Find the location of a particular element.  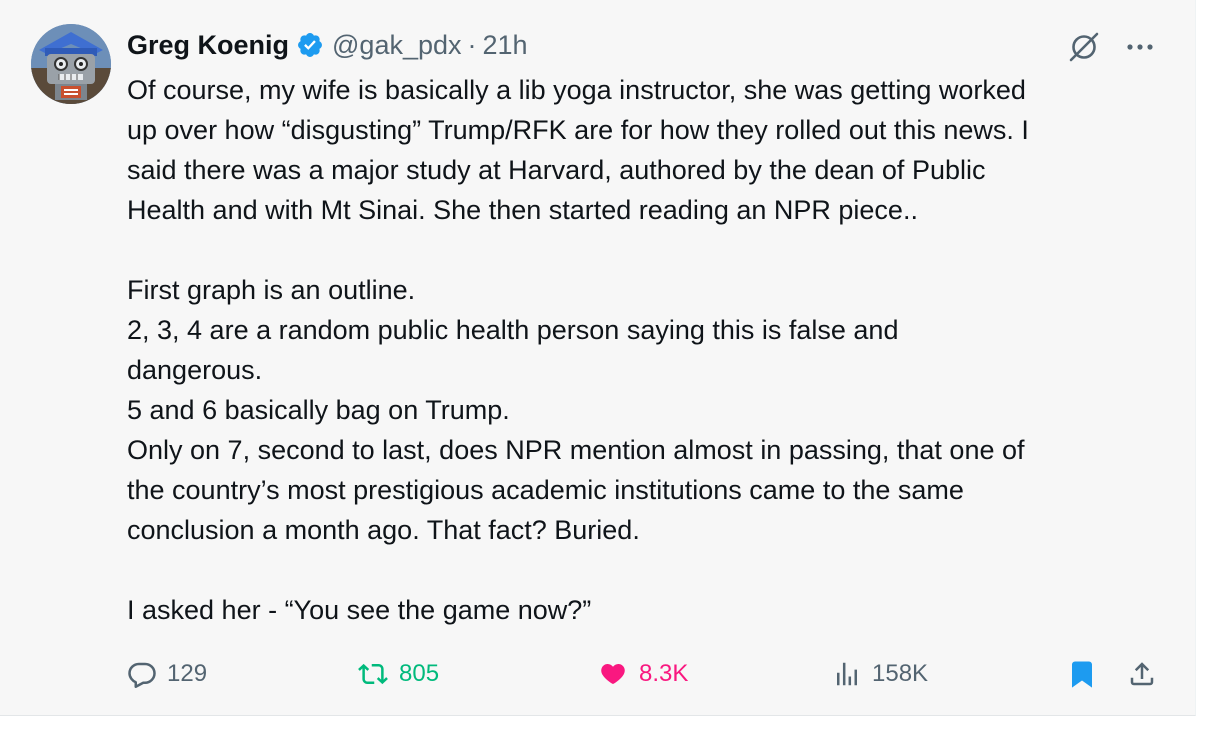

like-button: 8.3K is located at coordinates (642, 674).